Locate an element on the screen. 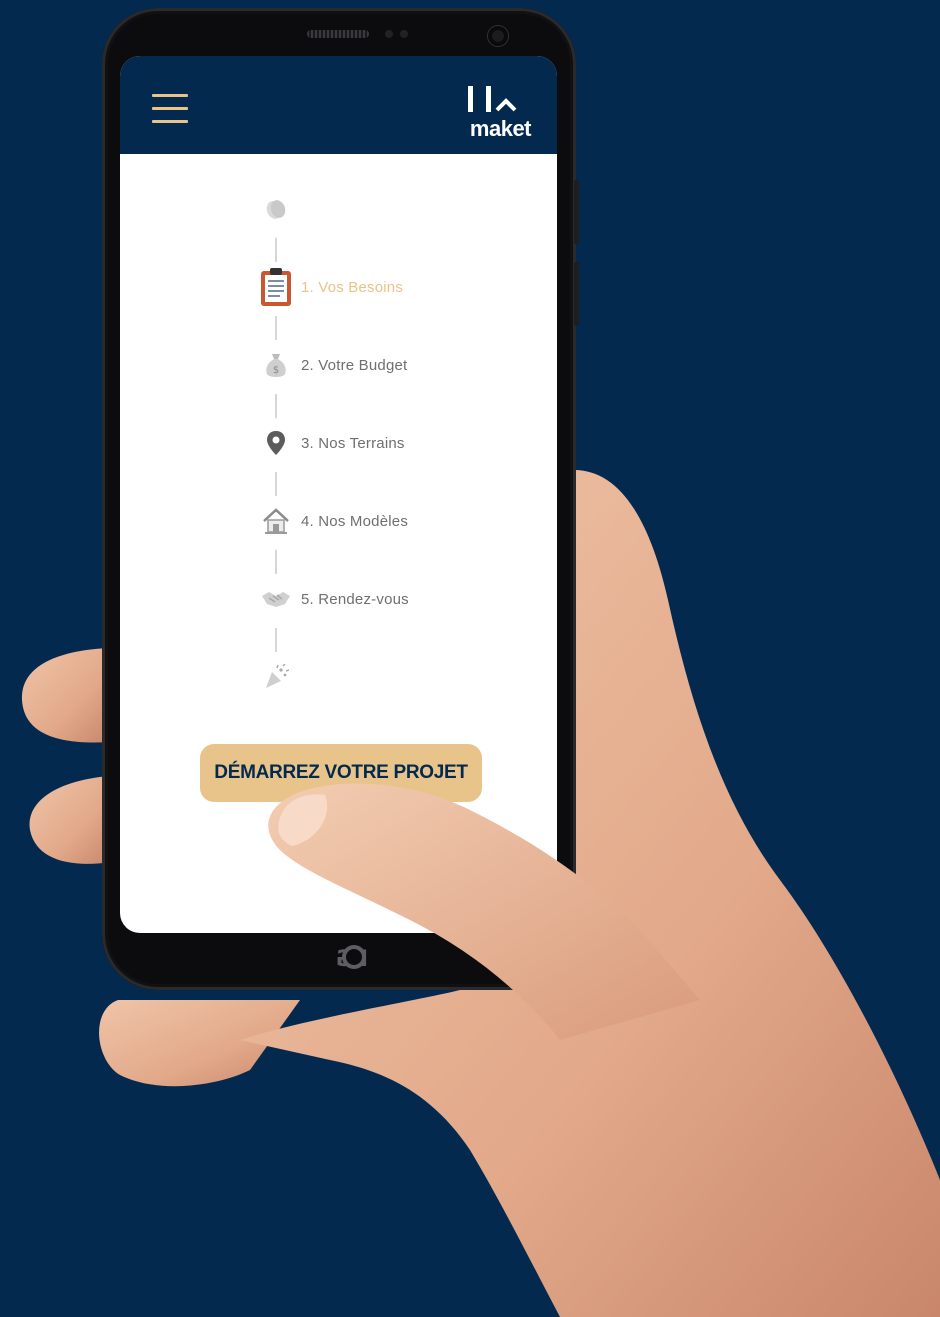  device-brand-logo: LG is located at coordinates (339, 957).